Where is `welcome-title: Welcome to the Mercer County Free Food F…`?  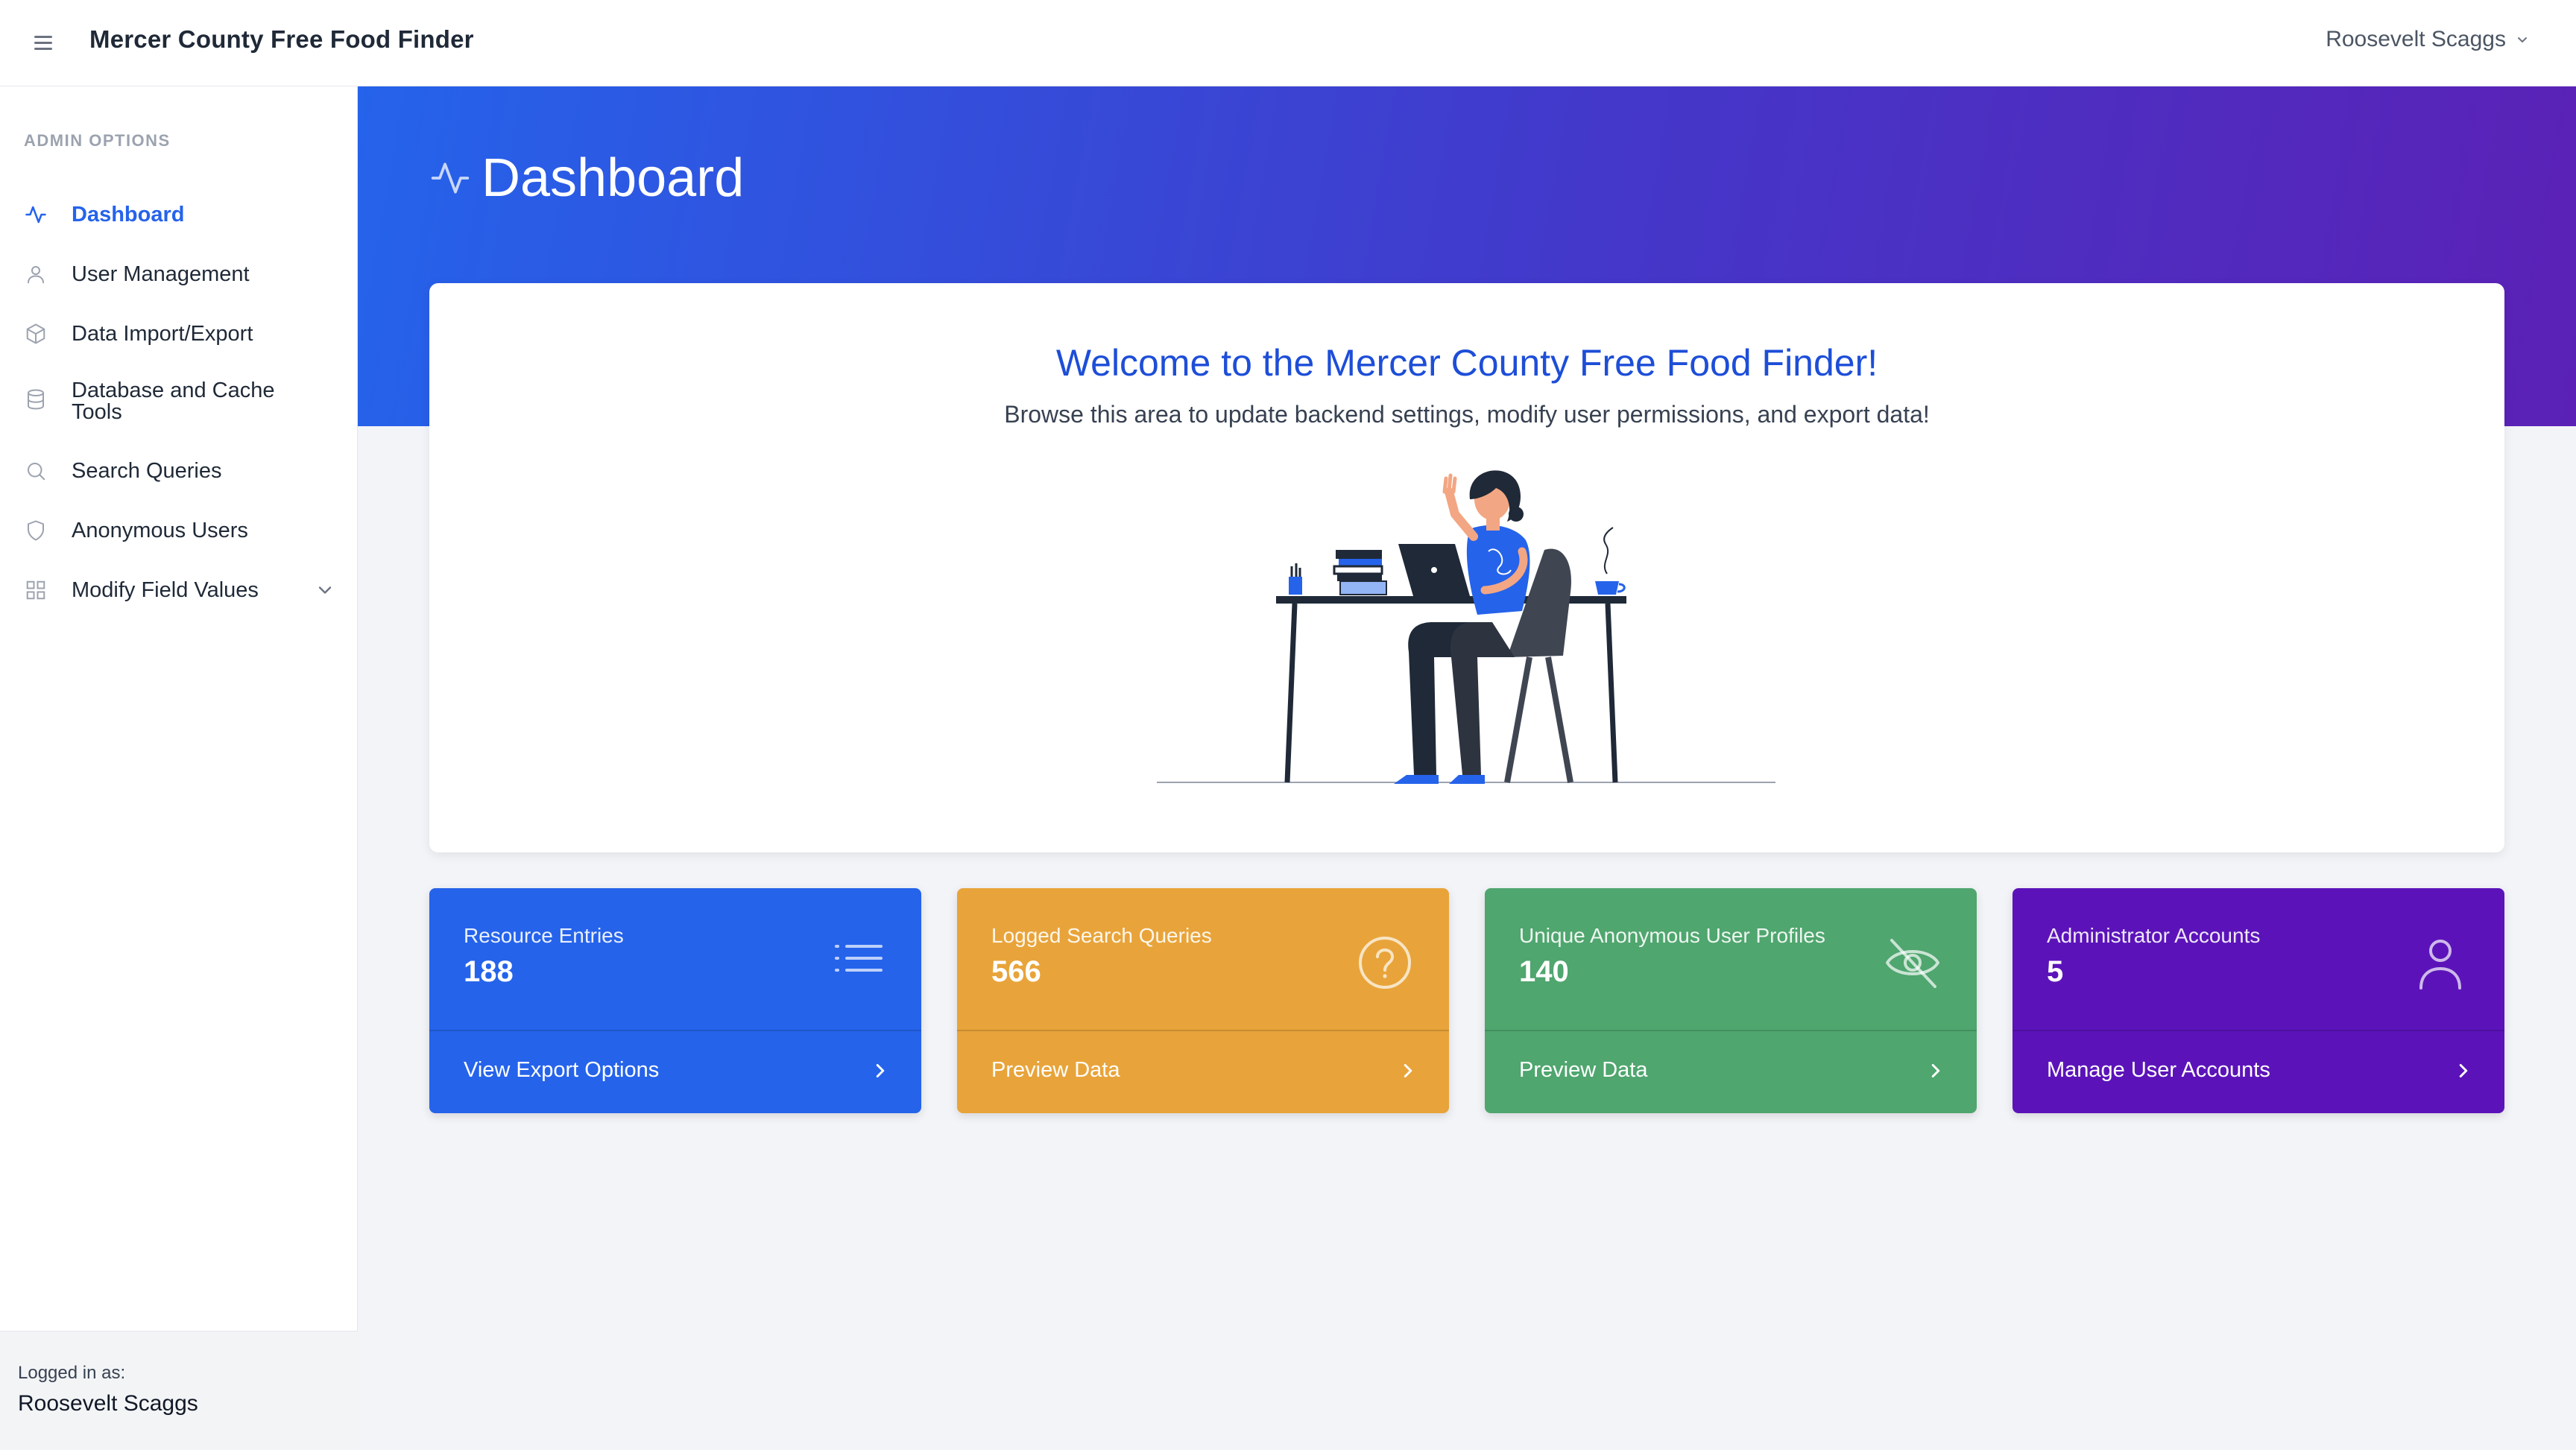 welcome-title: Welcome to the Mercer County Free Food F… is located at coordinates (1466, 363).